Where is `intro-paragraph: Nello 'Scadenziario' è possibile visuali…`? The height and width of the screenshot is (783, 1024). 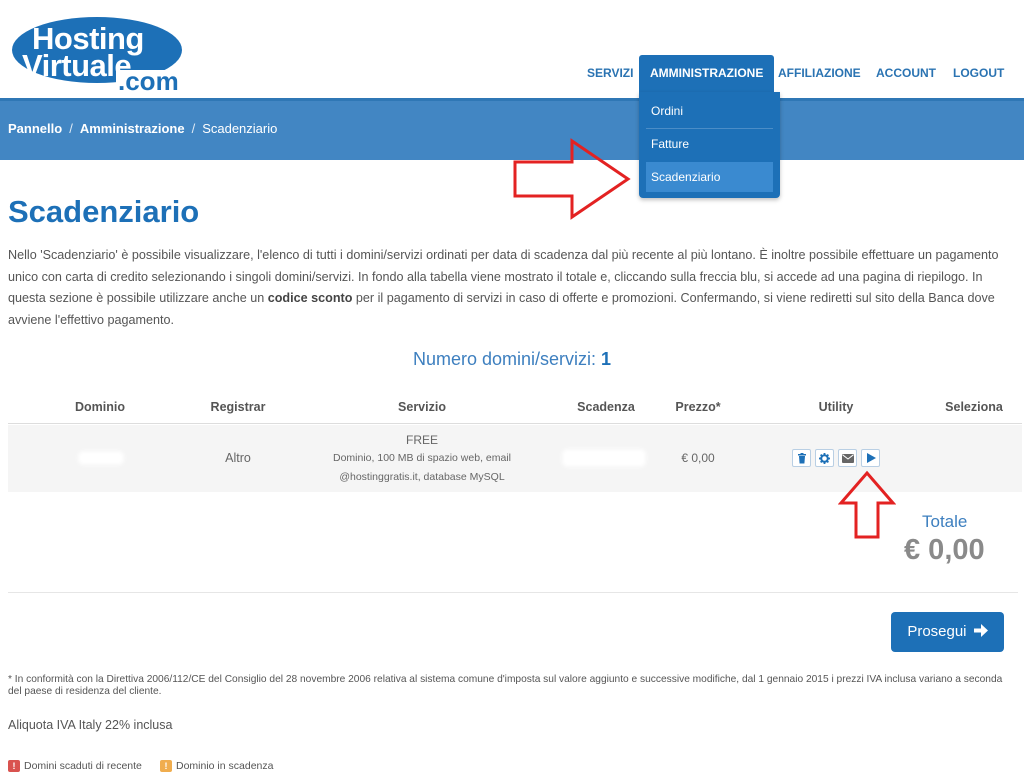 intro-paragraph: Nello 'Scadenziario' è possibile visuali… is located at coordinates (513, 288).